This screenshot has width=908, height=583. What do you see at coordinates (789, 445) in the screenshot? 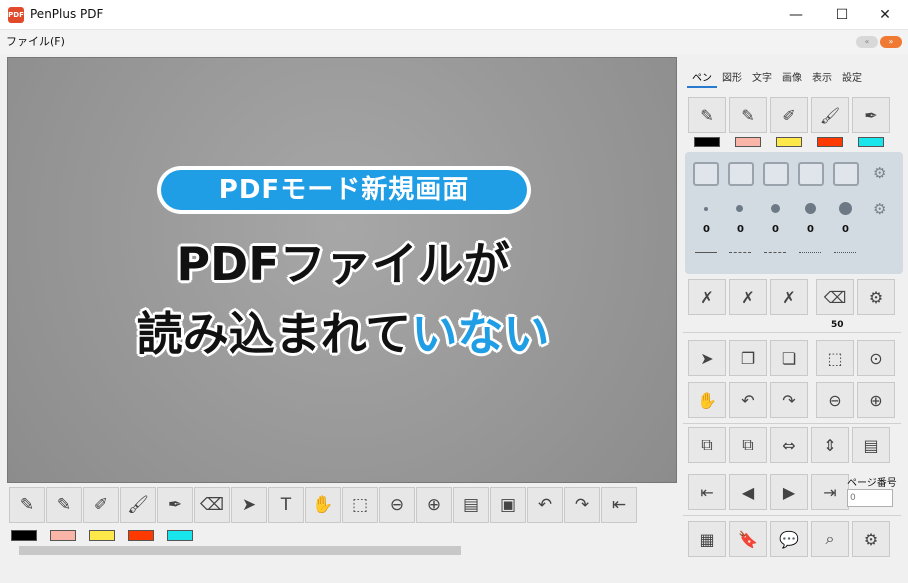
I see `fit-width-icon: ⇔` at bounding box center [789, 445].